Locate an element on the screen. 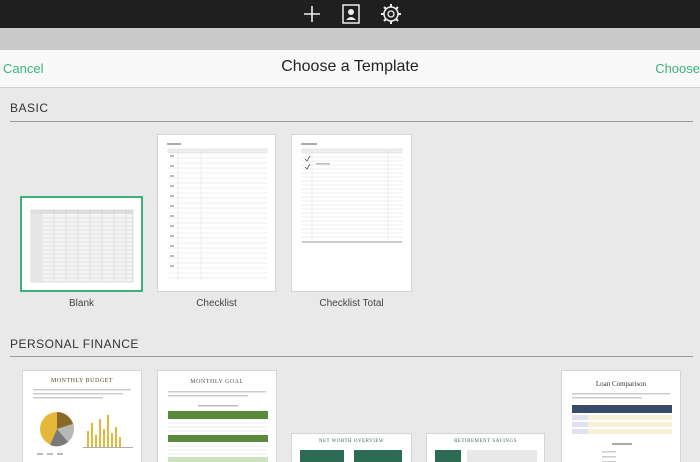 This screenshot has height=462, width=700. template-monthly-budget: MONTHLY BUDGET is located at coordinates (82, 416).